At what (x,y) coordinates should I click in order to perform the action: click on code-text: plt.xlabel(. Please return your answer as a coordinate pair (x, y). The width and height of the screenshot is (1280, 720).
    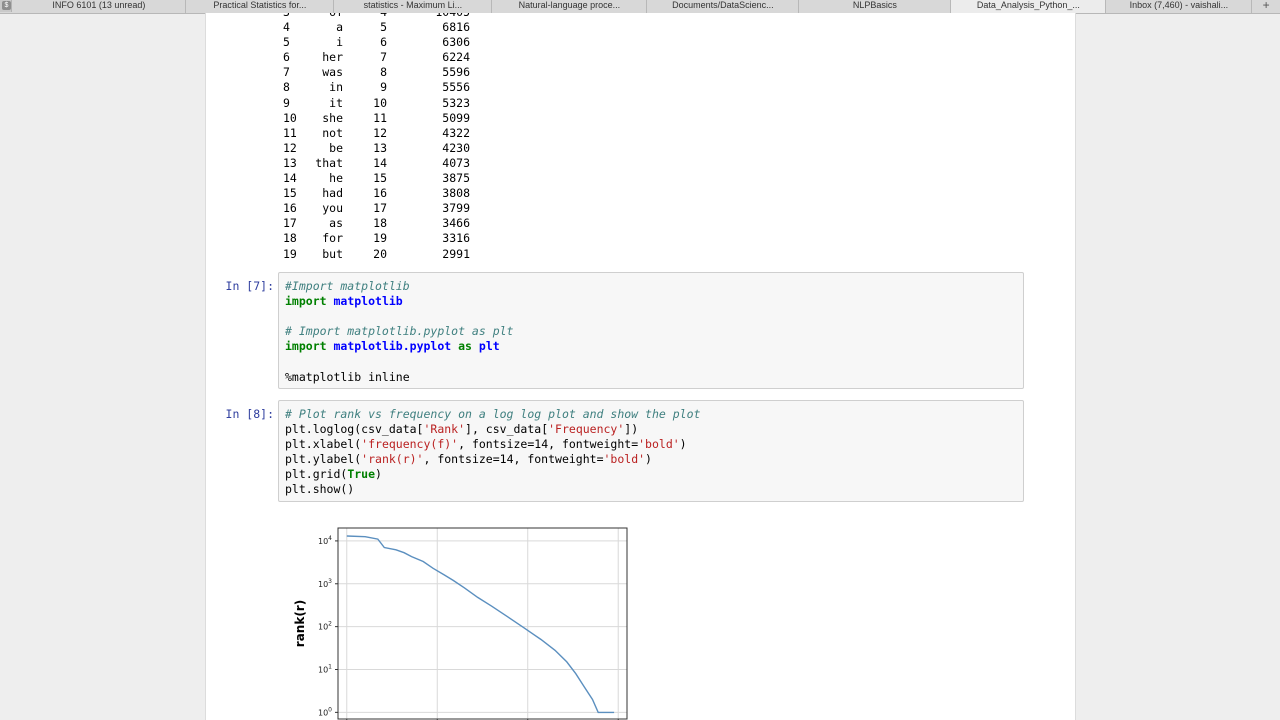
    Looking at the image, I should click on (323, 444).